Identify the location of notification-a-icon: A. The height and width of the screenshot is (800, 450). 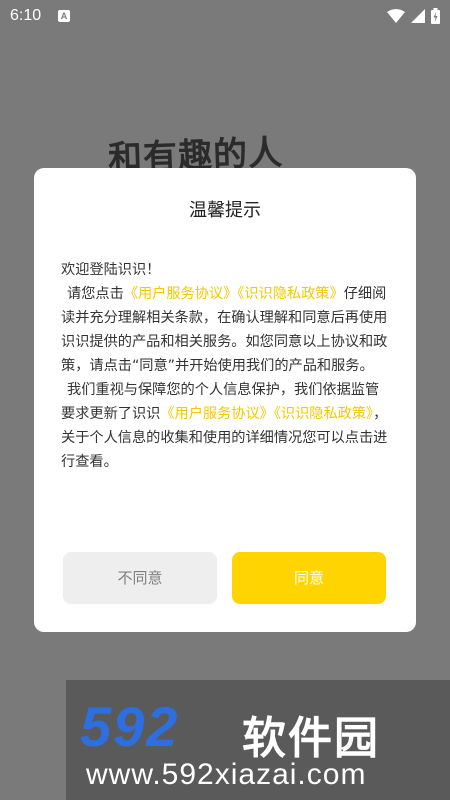
(64, 16).